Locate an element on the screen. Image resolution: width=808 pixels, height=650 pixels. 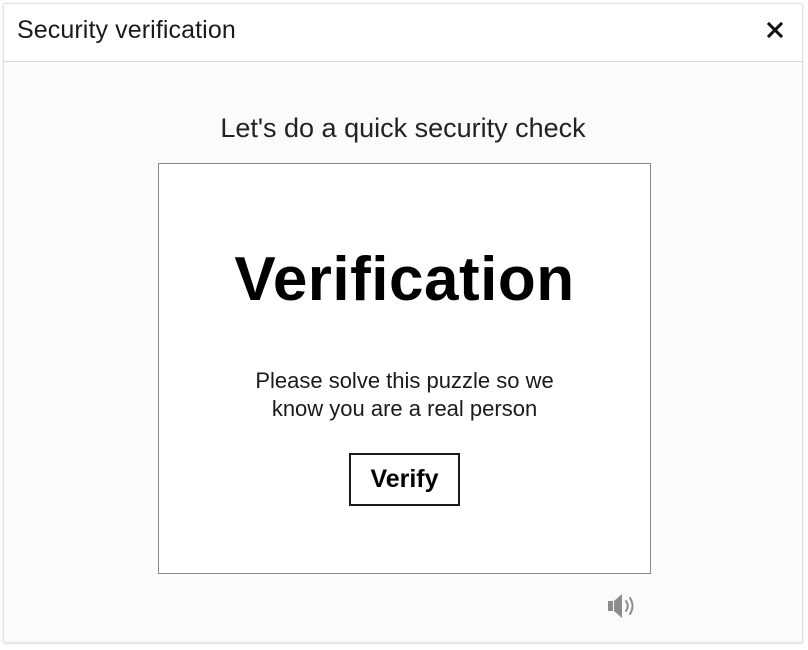
close-icon is located at coordinates (775, 30).